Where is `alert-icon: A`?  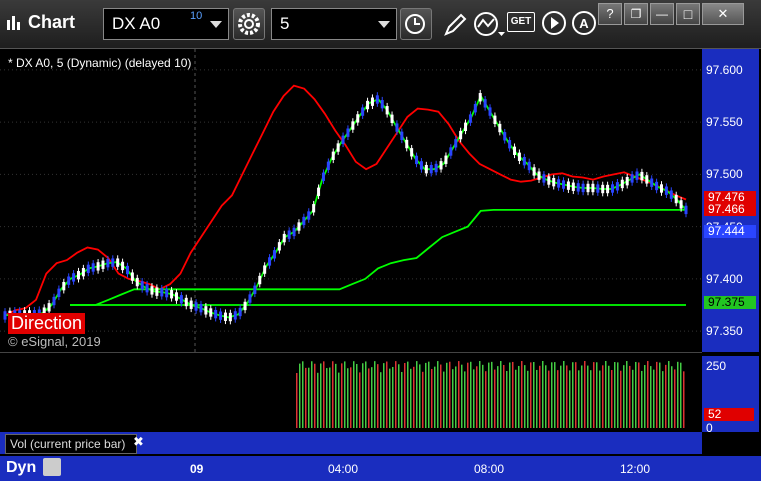
alert-icon: A is located at coordinates (584, 23).